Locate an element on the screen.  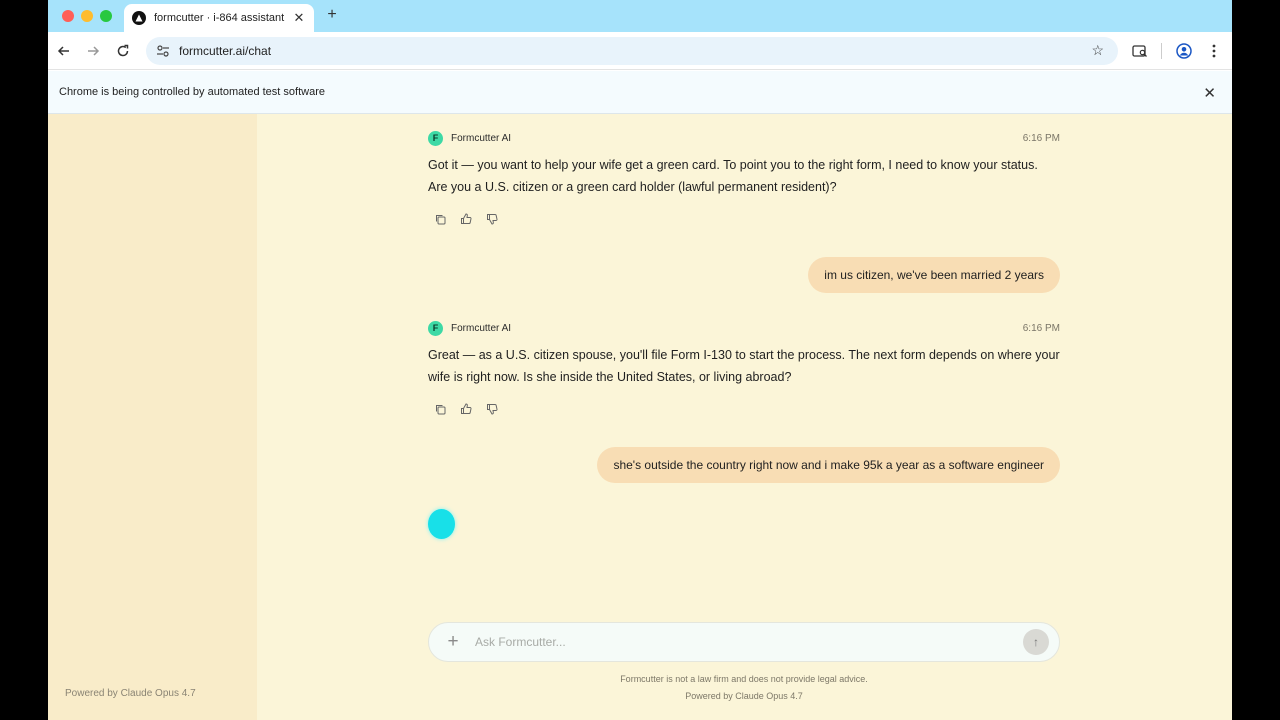
footer-powered-by: Powered by Claude Opus 4.7 is located at coordinates (744, 696).